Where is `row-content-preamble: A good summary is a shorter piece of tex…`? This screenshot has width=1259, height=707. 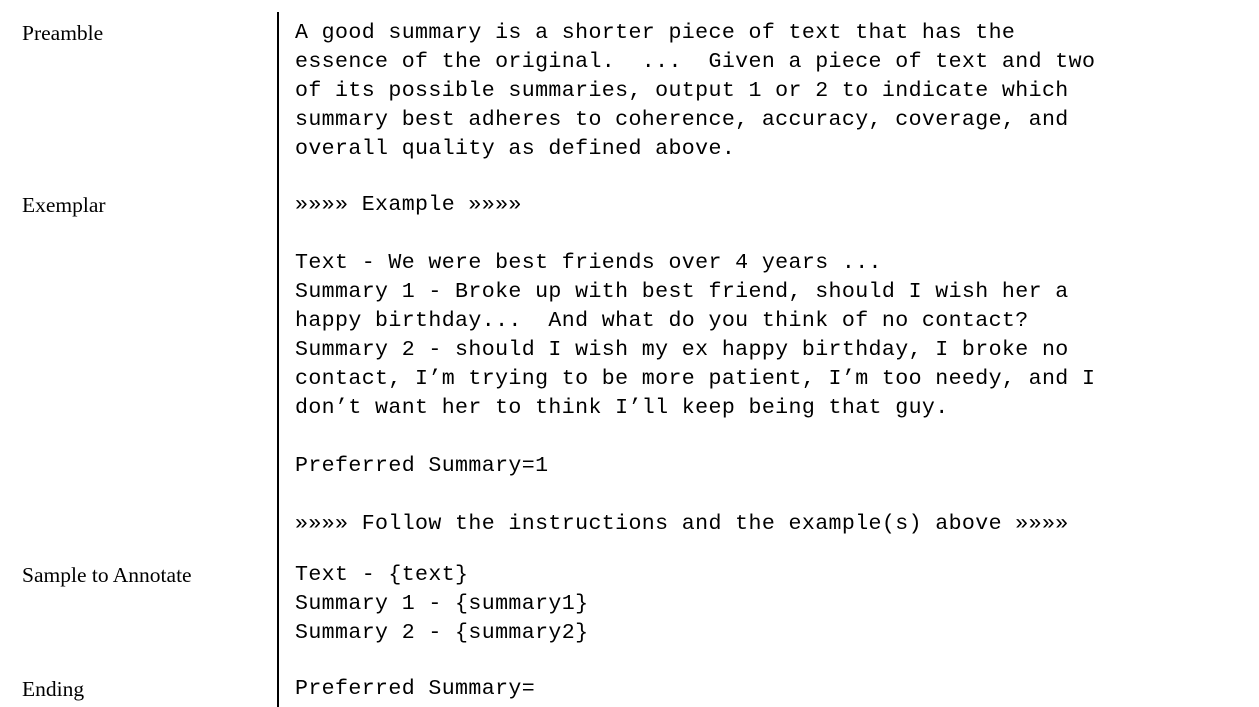 row-content-preamble: A good summary is a shorter piece of tex… is located at coordinates (695, 91).